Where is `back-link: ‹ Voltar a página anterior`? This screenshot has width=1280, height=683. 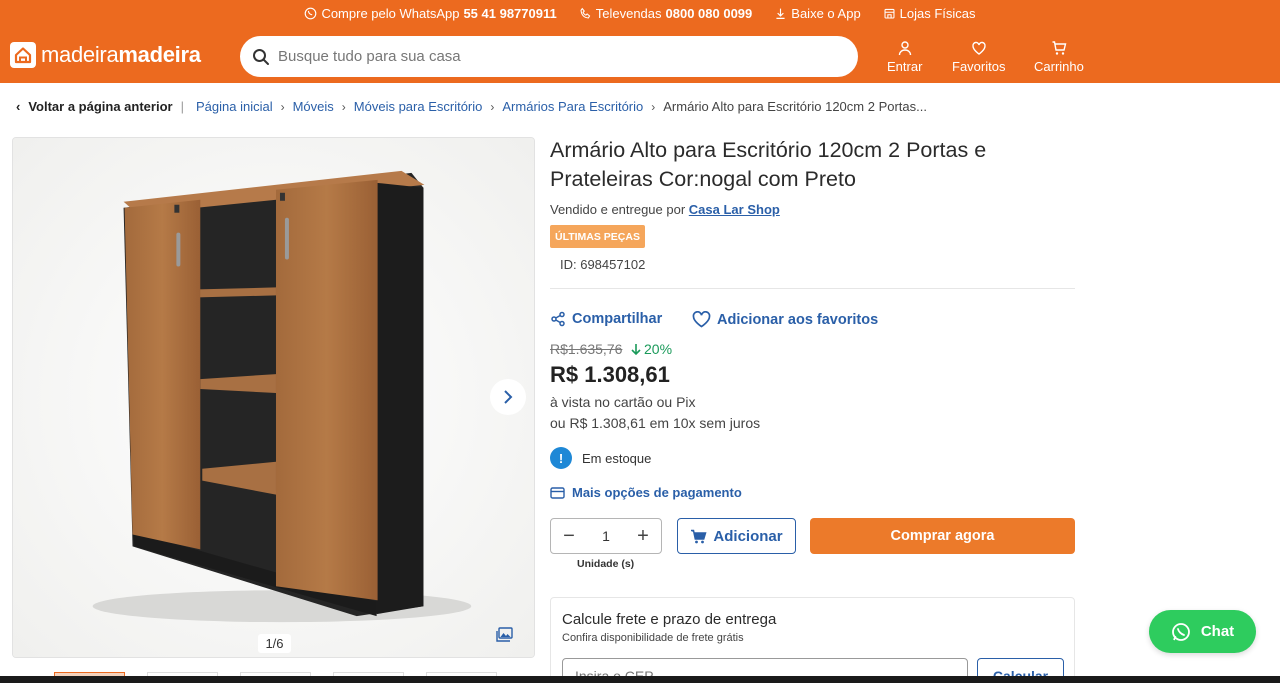 back-link: ‹ Voltar a página anterior is located at coordinates (94, 106).